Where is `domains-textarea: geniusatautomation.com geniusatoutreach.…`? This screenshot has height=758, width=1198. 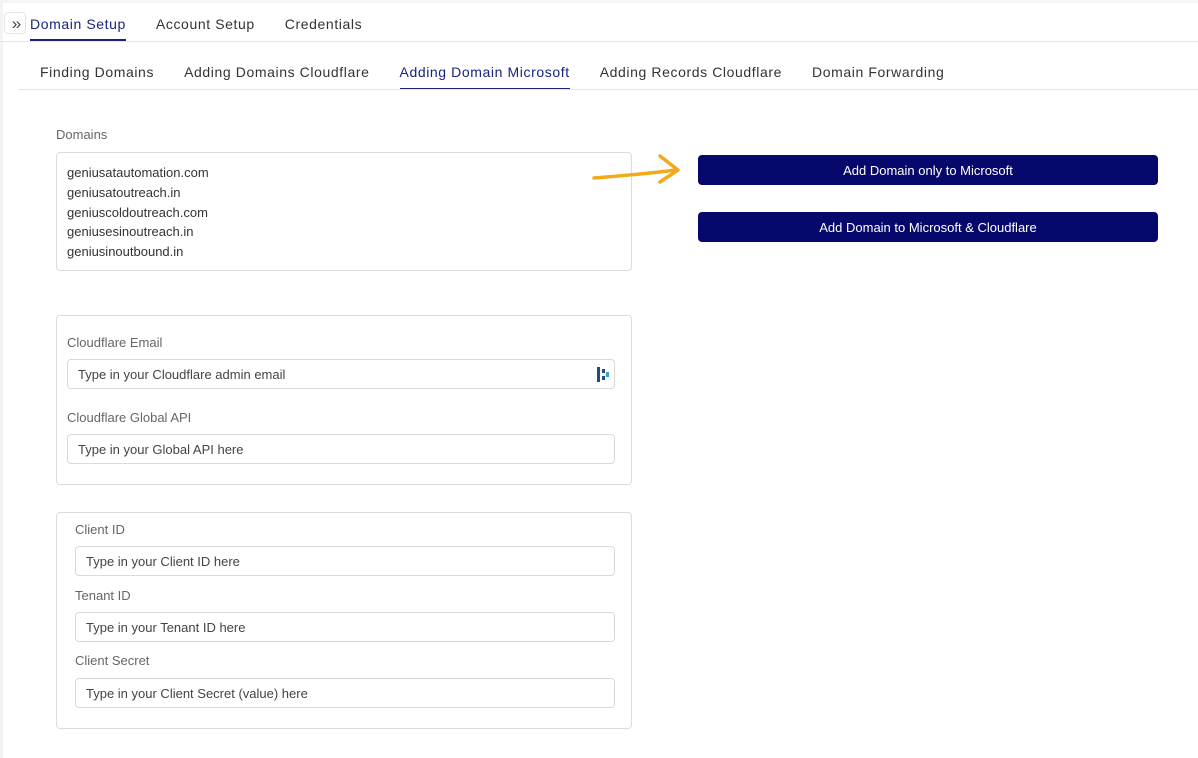
domains-textarea: geniusatautomation.com geniusatoutreach.… is located at coordinates (344, 211).